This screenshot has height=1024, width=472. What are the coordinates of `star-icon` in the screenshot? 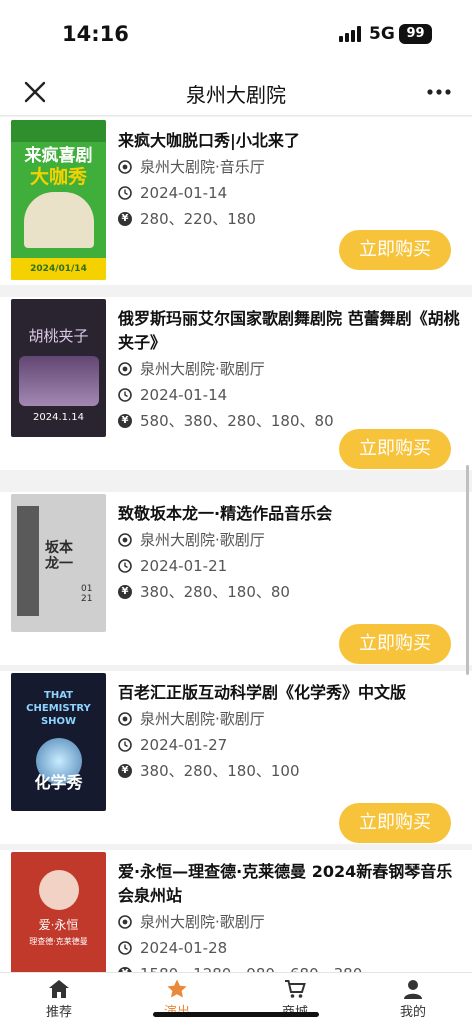 It's located at (177, 988).